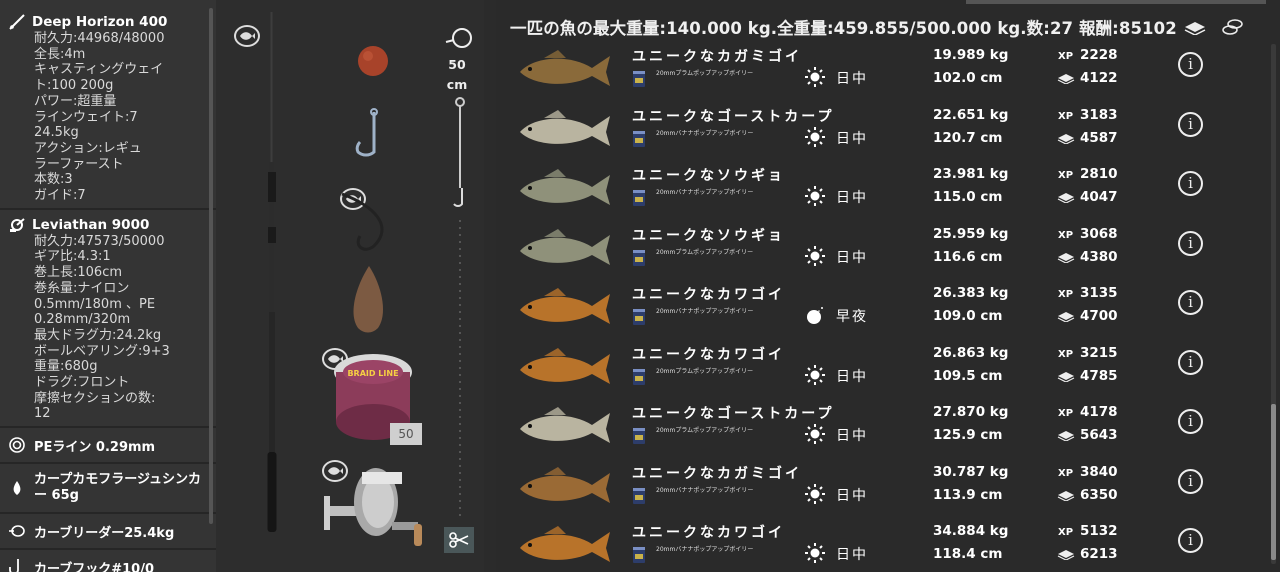 The height and width of the screenshot is (572, 1280). What do you see at coordinates (1099, 137) in the screenshot?
I see `cash-value: 4587` at bounding box center [1099, 137].